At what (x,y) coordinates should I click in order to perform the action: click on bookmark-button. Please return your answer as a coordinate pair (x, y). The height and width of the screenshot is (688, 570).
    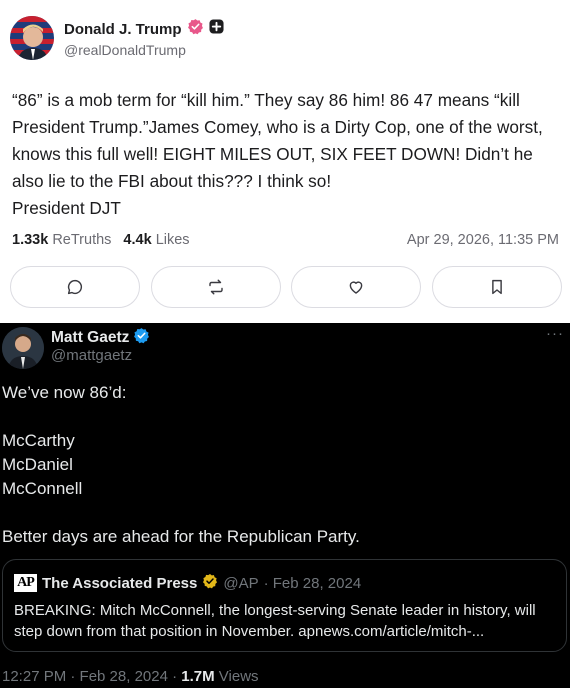
    Looking at the image, I should click on (496, 287).